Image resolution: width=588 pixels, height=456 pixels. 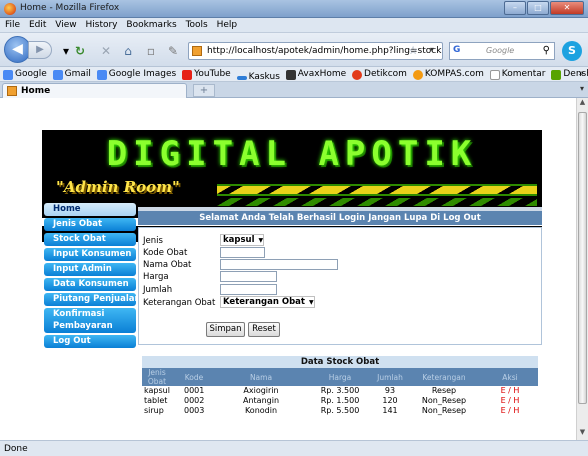 I want to click on stop-icon: ✕, so click(x=106, y=51).